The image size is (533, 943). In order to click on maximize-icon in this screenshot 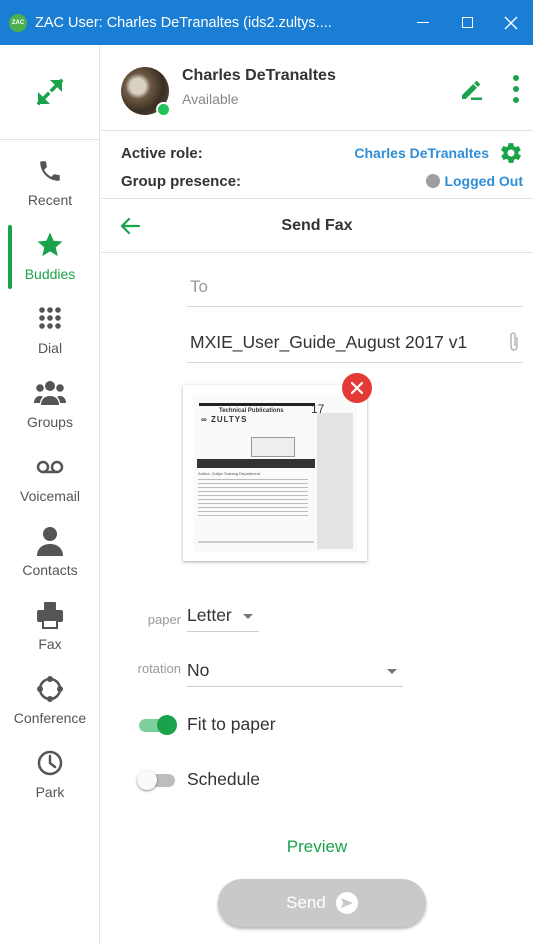, I will do `click(467, 22)`.